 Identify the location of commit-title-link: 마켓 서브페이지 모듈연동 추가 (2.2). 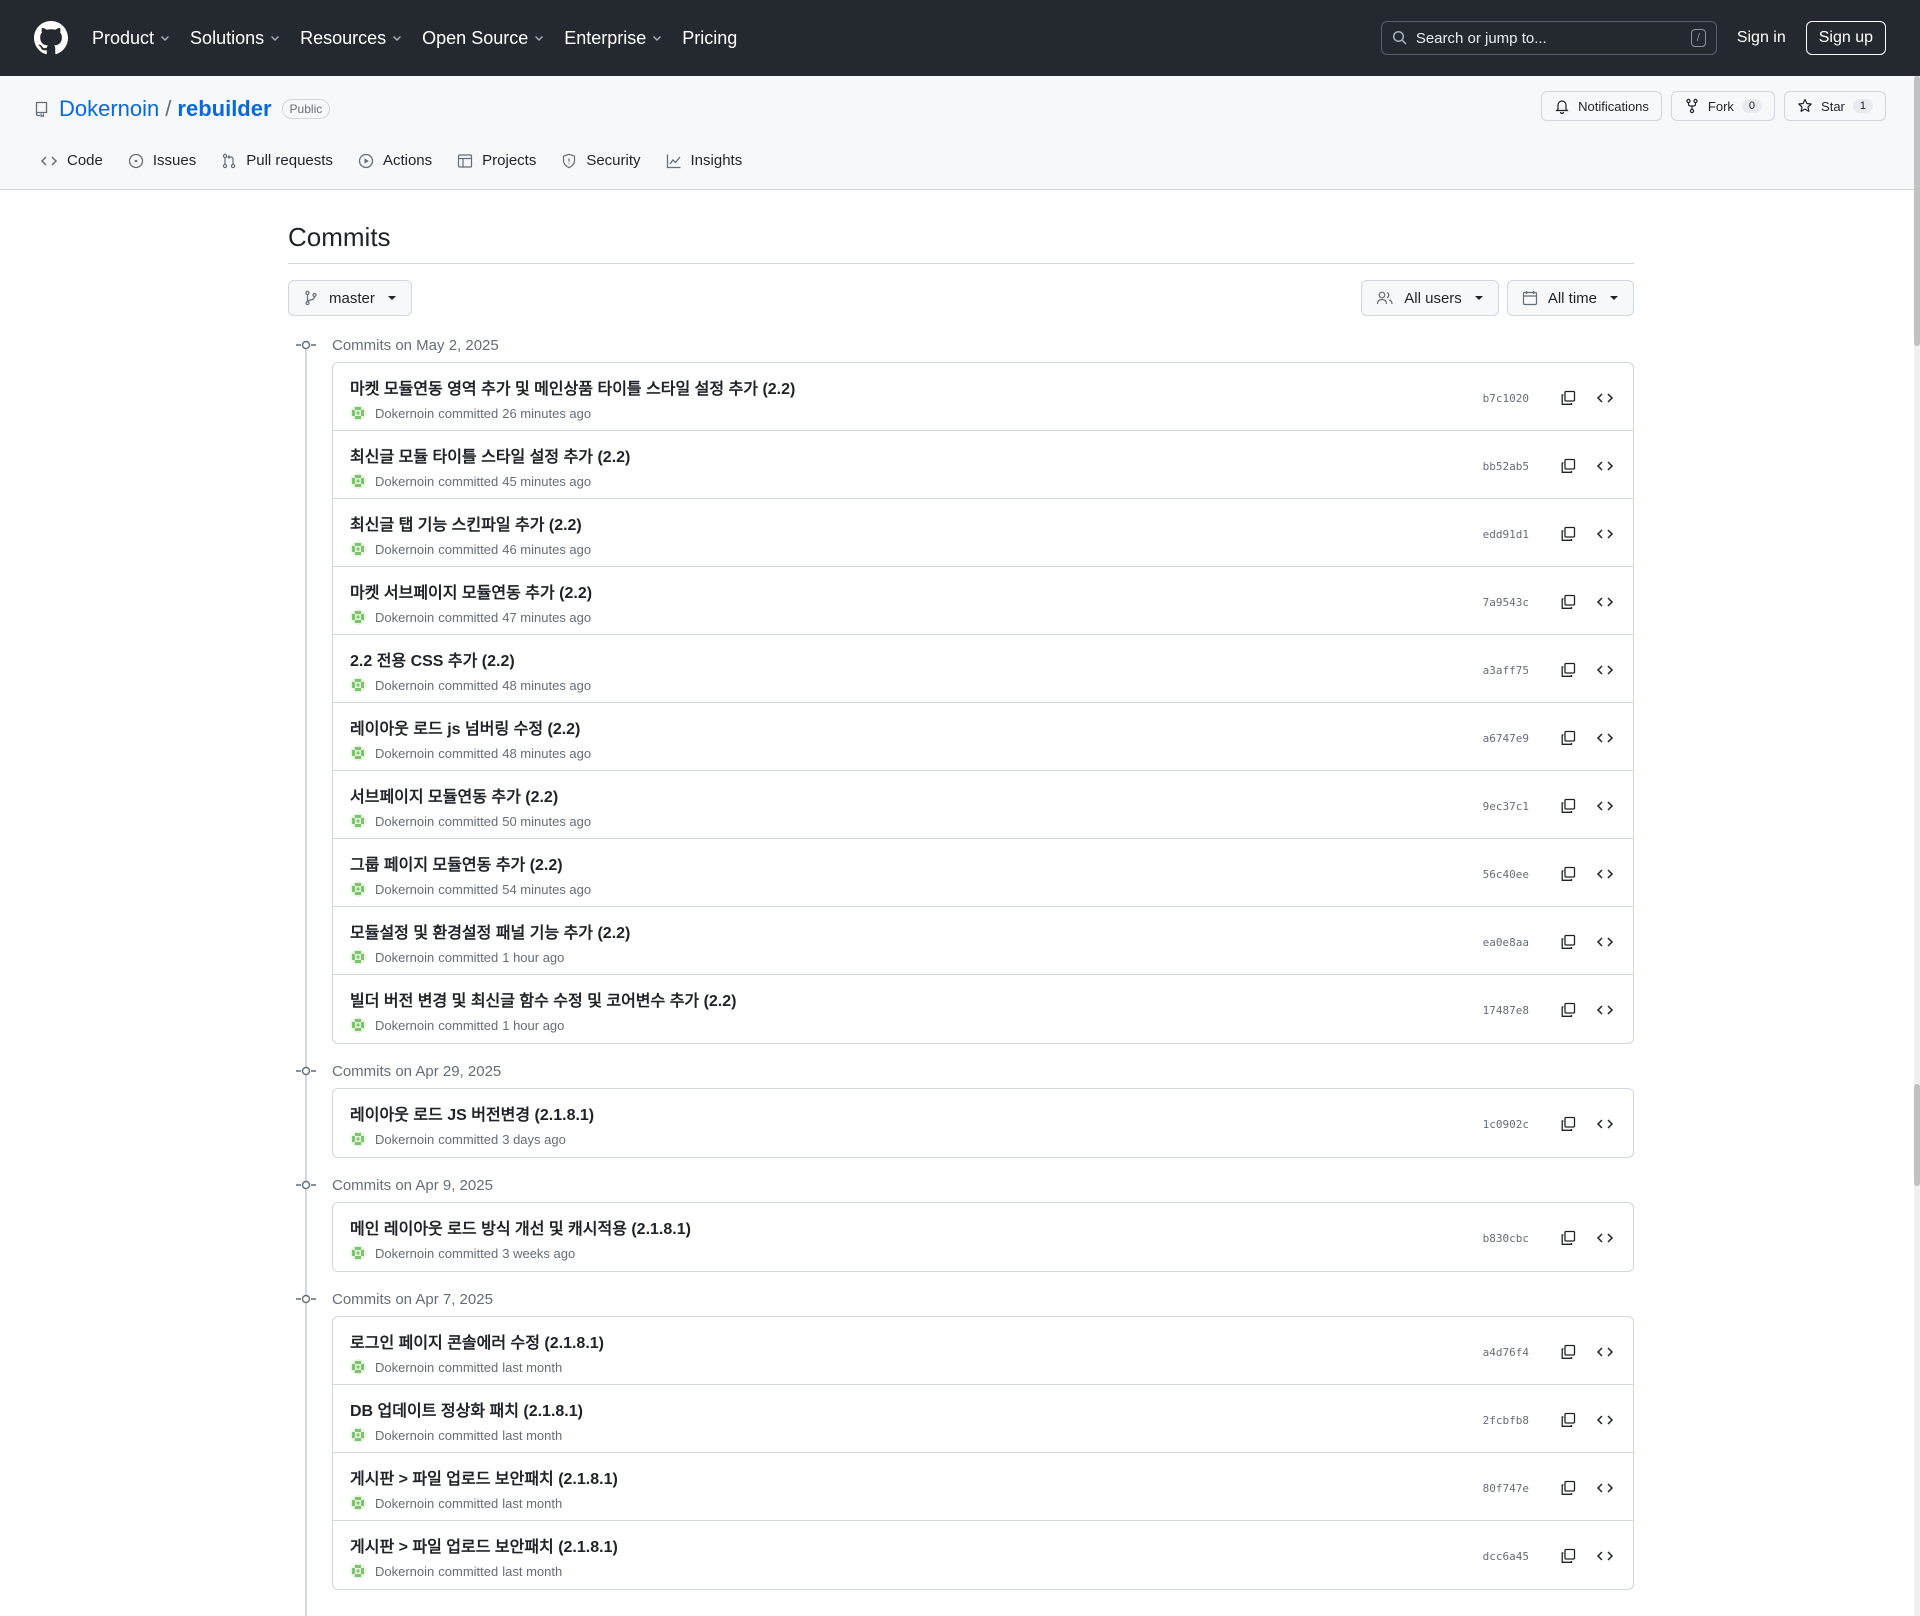
(991, 591).